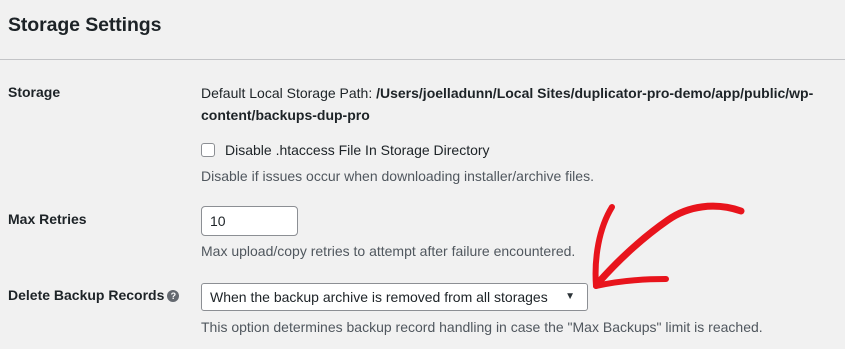 The image size is (845, 349). I want to click on chevron-down-icon: ▼, so click(570, 296).